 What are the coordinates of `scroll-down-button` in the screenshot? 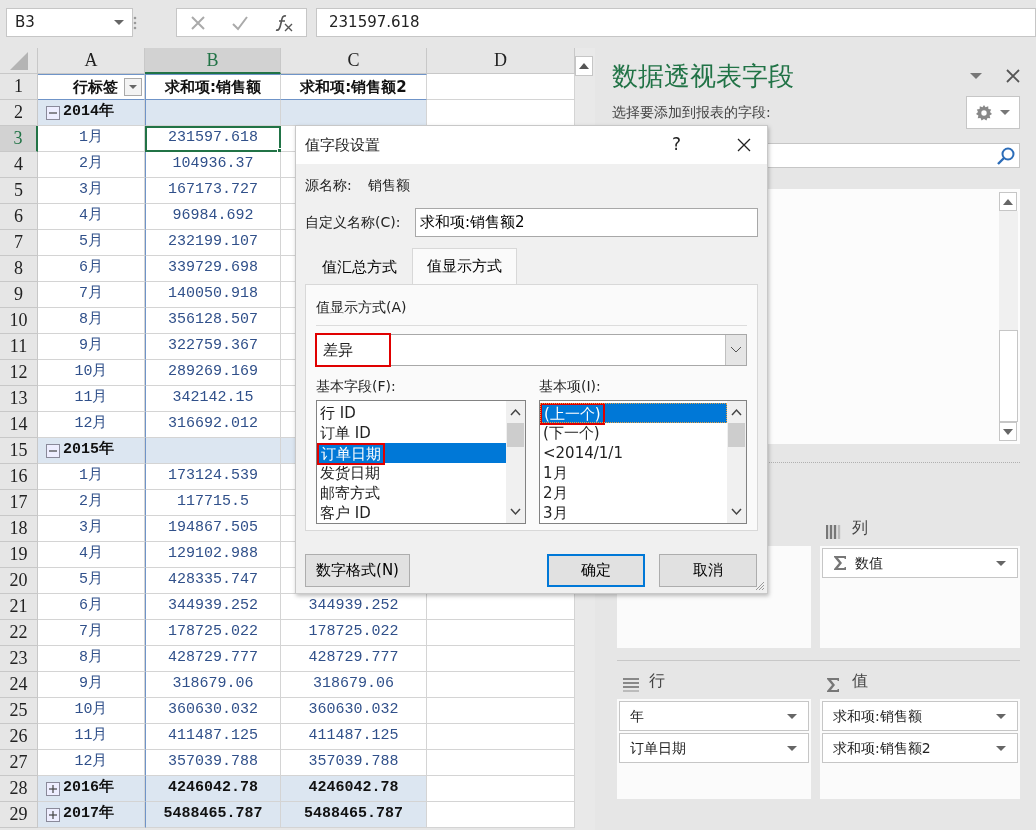 It's located at (1008, 431).